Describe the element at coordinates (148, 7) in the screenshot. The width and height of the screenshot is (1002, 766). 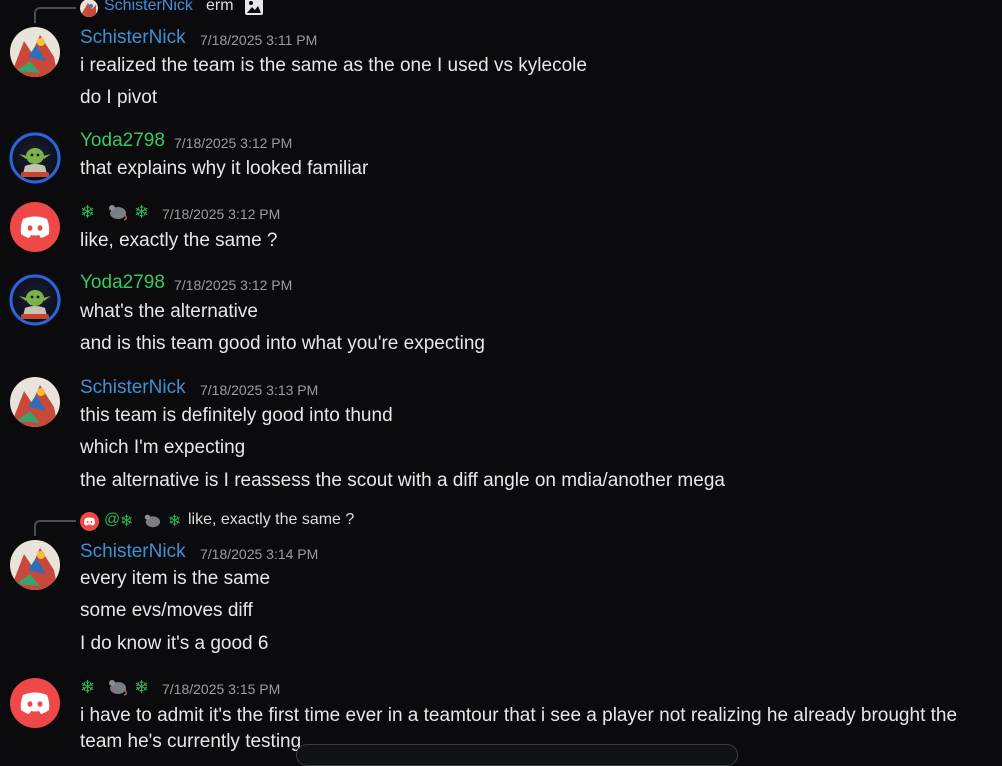
I see `reply-author: SchisterNick` at that location.